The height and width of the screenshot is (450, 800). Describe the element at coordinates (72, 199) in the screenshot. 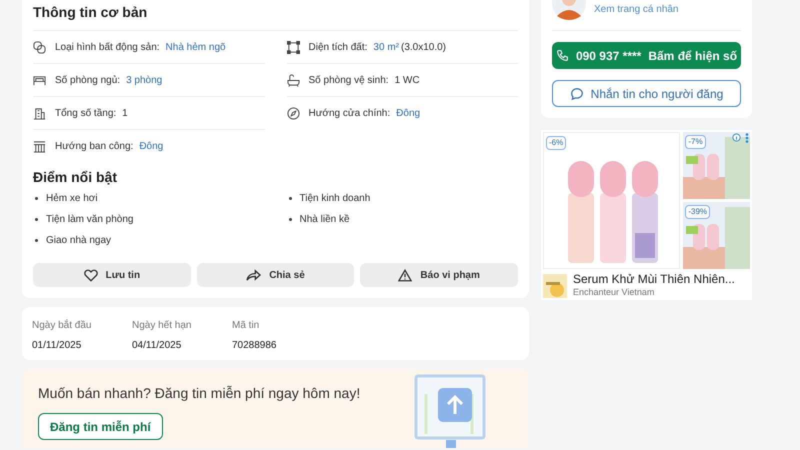

I see `highlight-item: Hẻm xe hơi` at that location.